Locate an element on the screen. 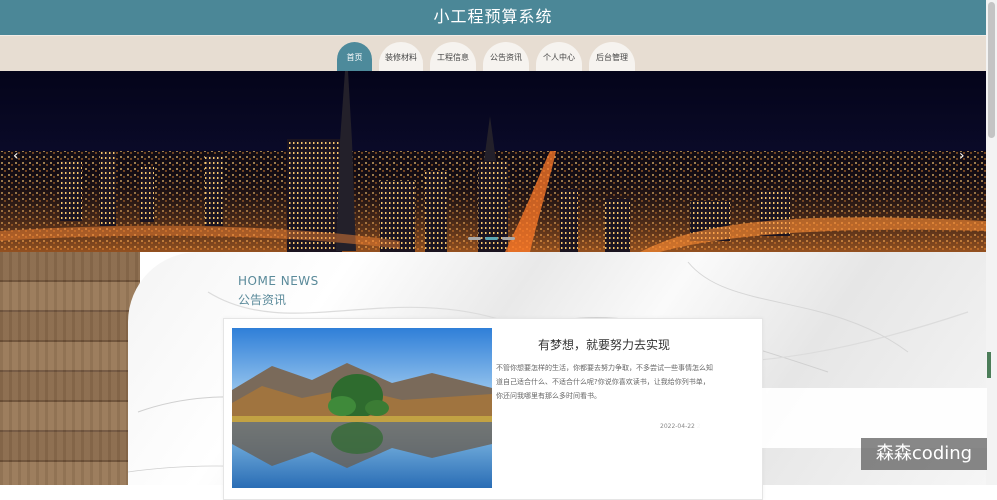 This screenshot has width=997, height=500. carousel-indicators is located at coordinates (491, 238).